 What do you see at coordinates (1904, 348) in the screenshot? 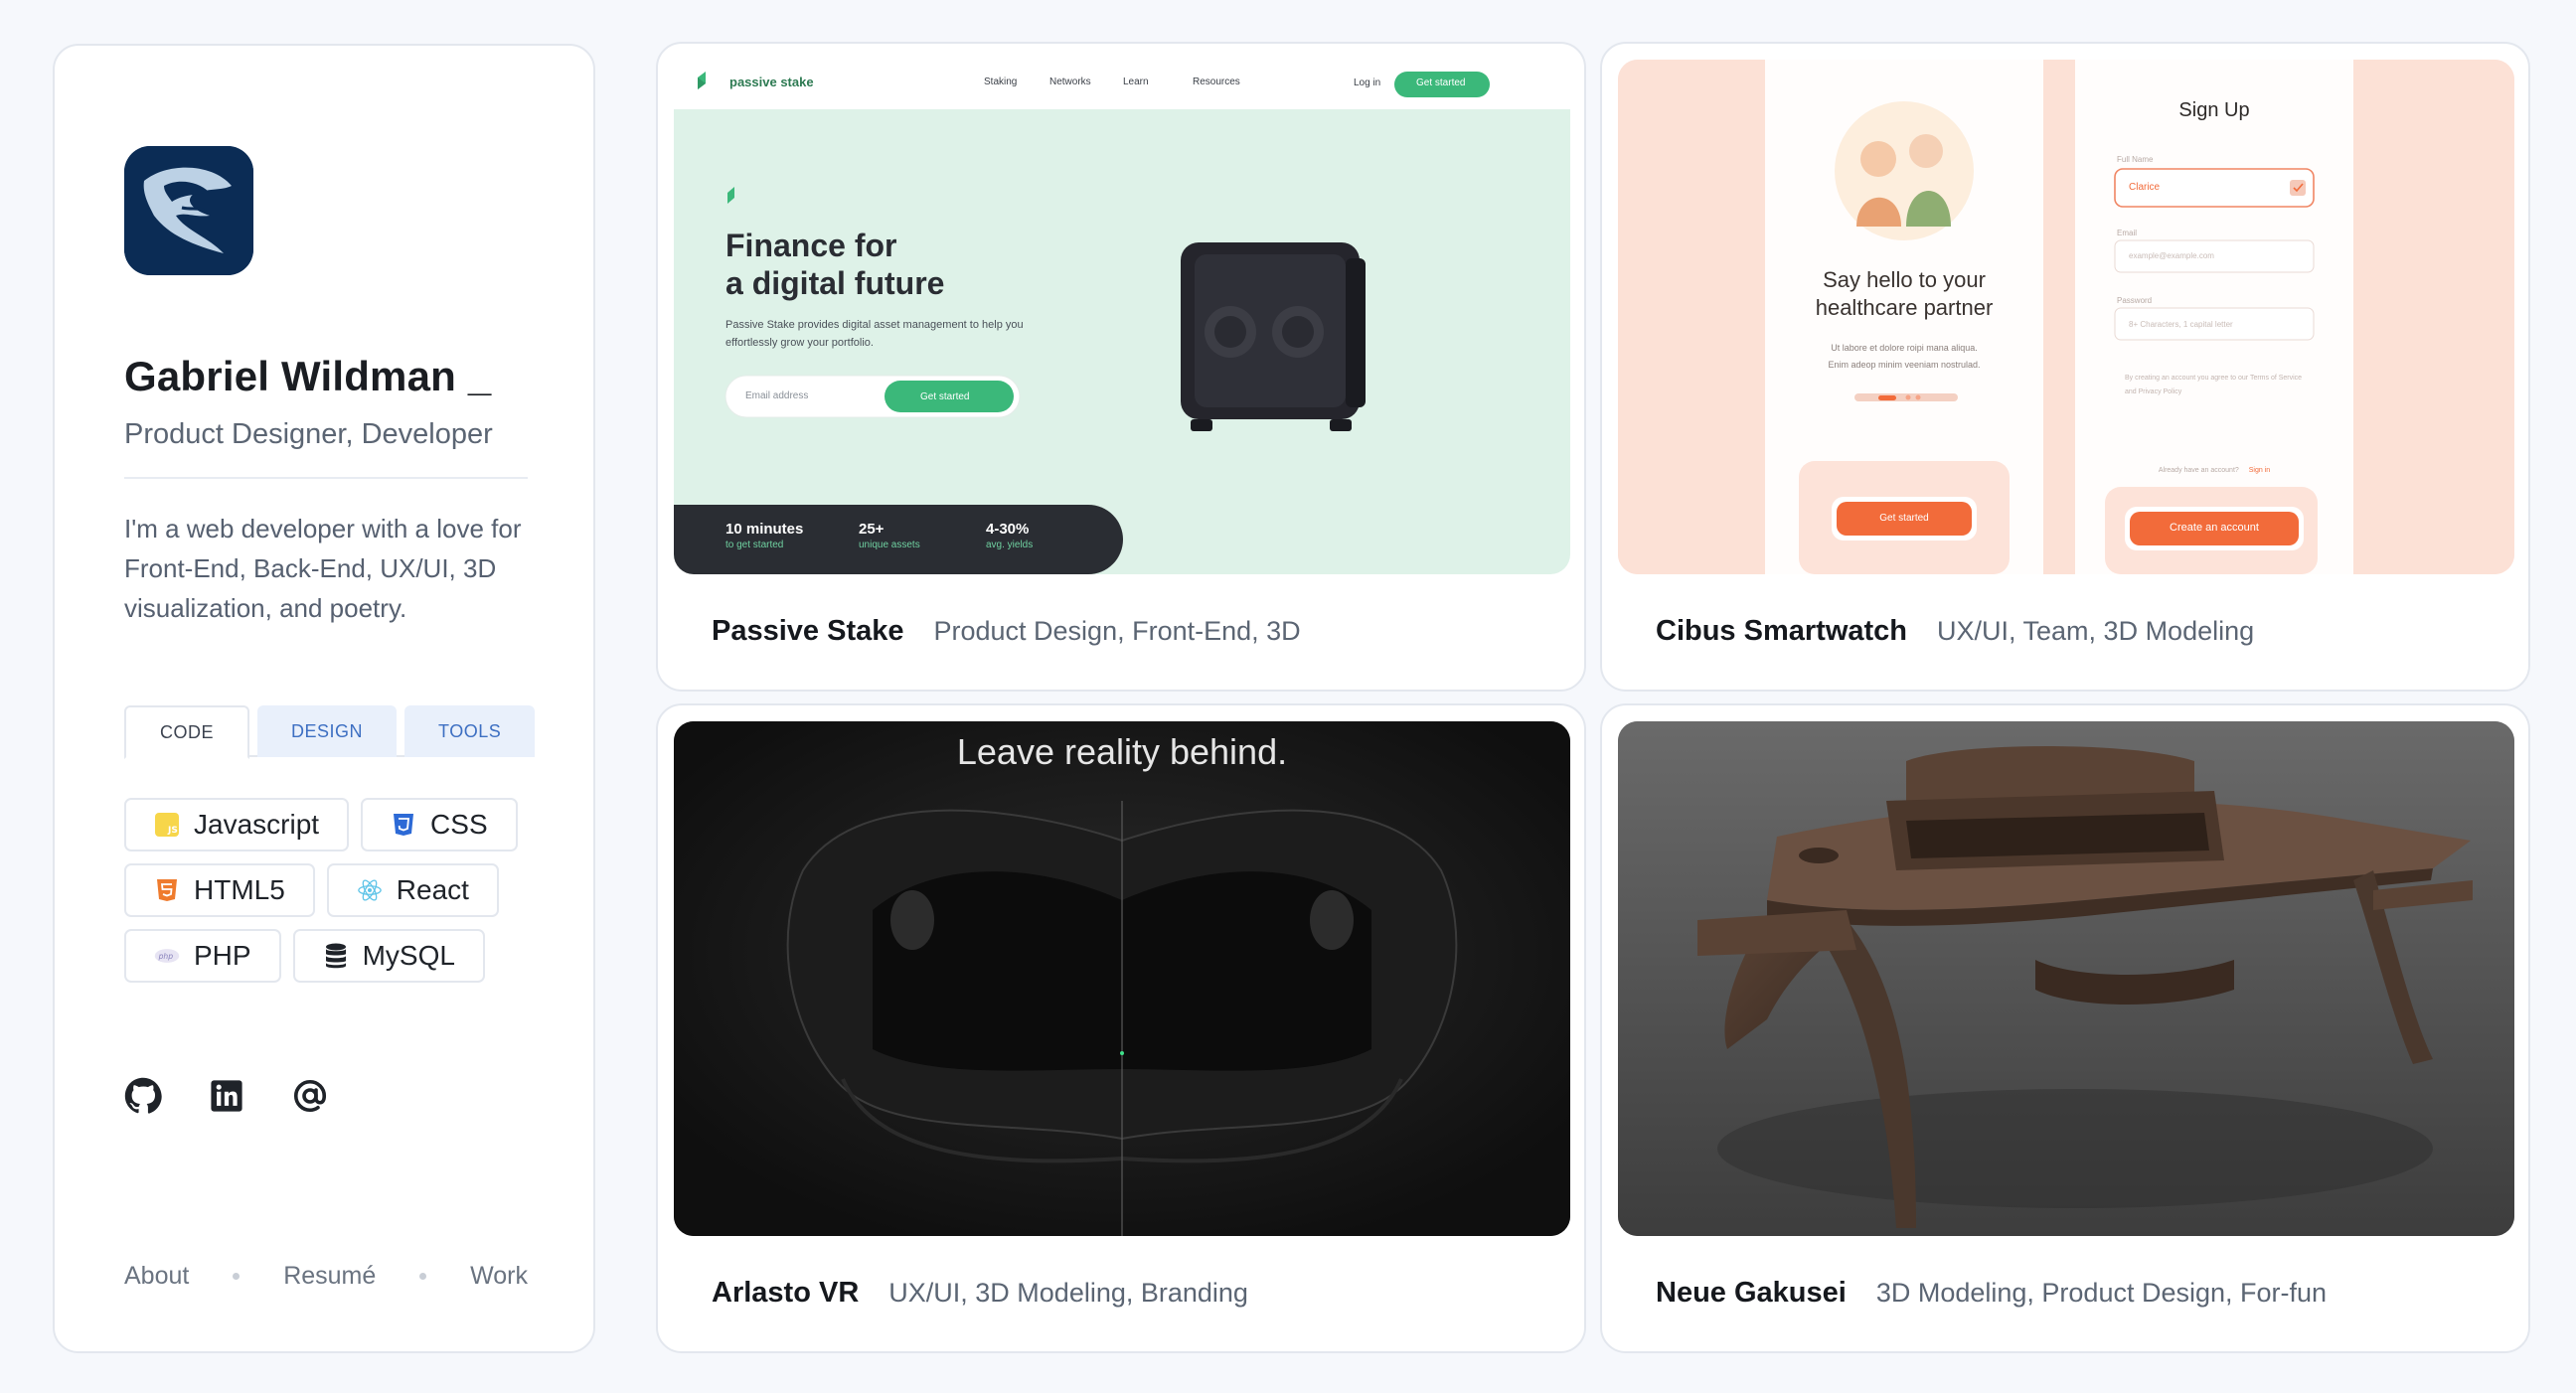
I see `small-line-1: Ut labore et dolore roipi mana aliqua.` at bounding box center [1904, 348].